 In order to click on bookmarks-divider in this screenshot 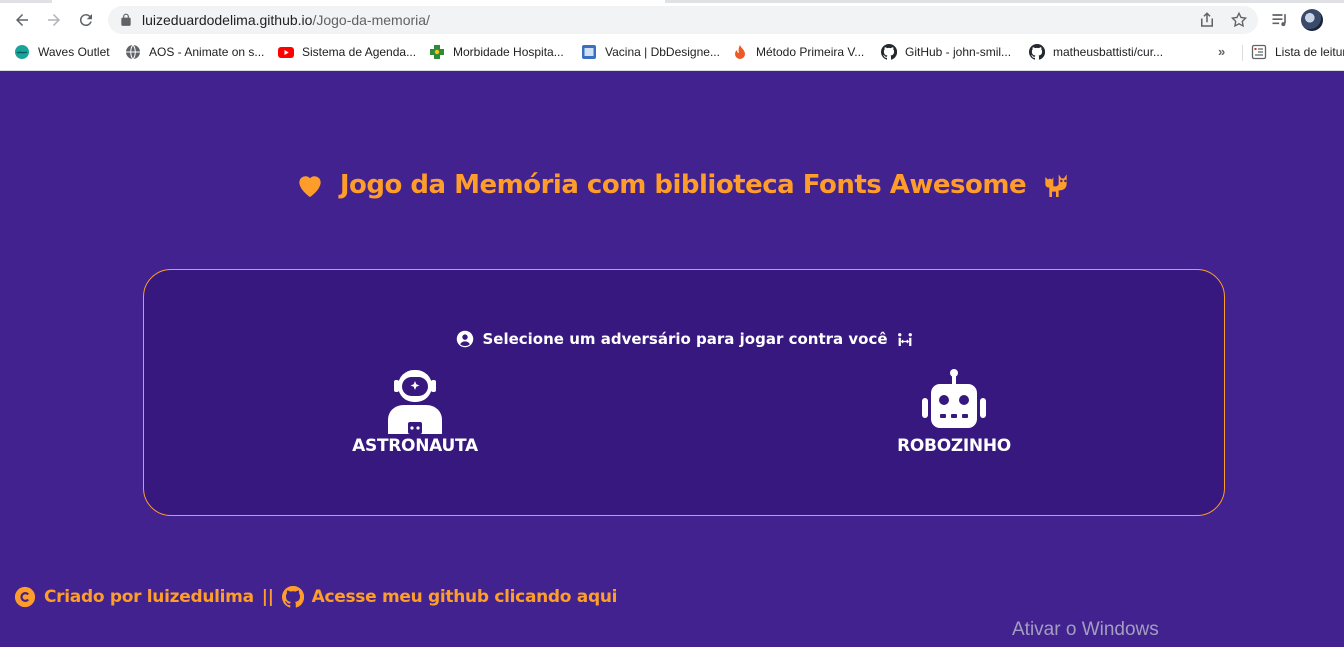, I will do `click(1242, 53)`.